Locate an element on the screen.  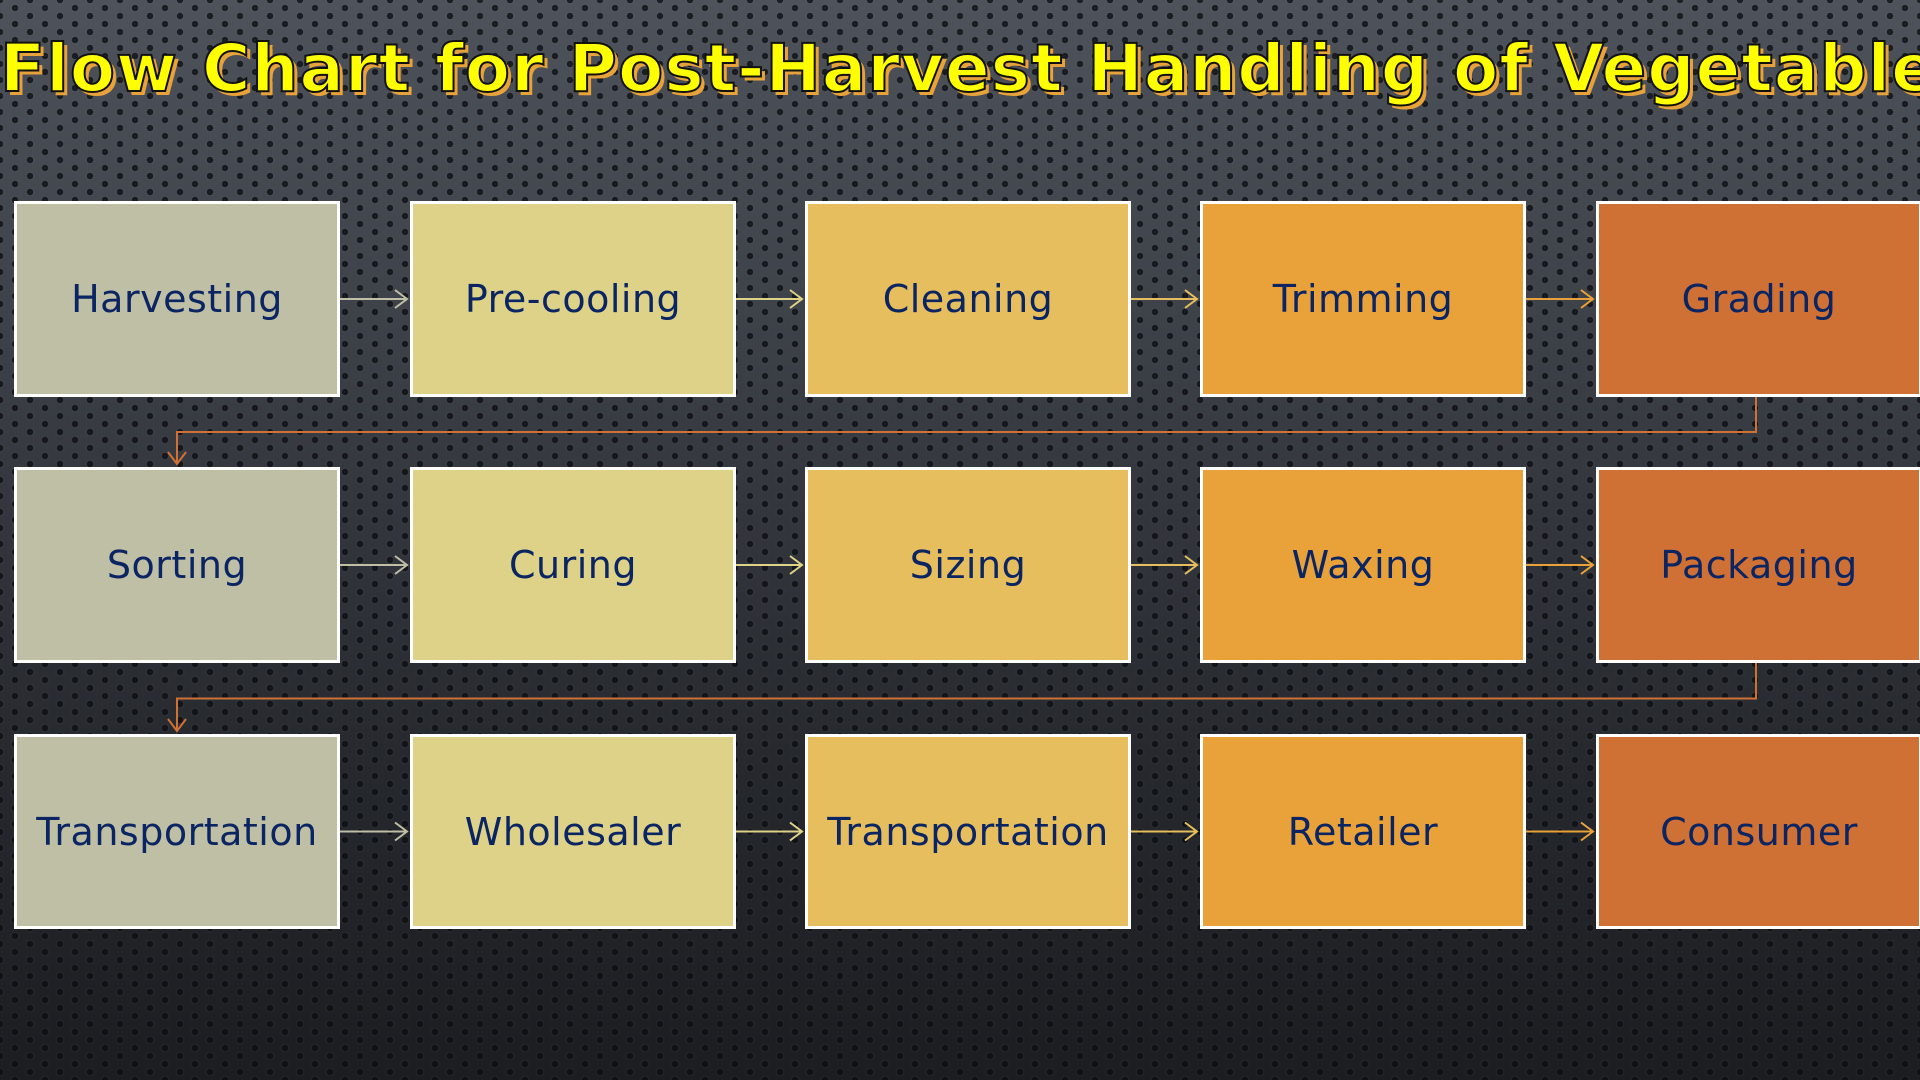
step-cleaning: Cleaning is located at coordinates (968, 299).